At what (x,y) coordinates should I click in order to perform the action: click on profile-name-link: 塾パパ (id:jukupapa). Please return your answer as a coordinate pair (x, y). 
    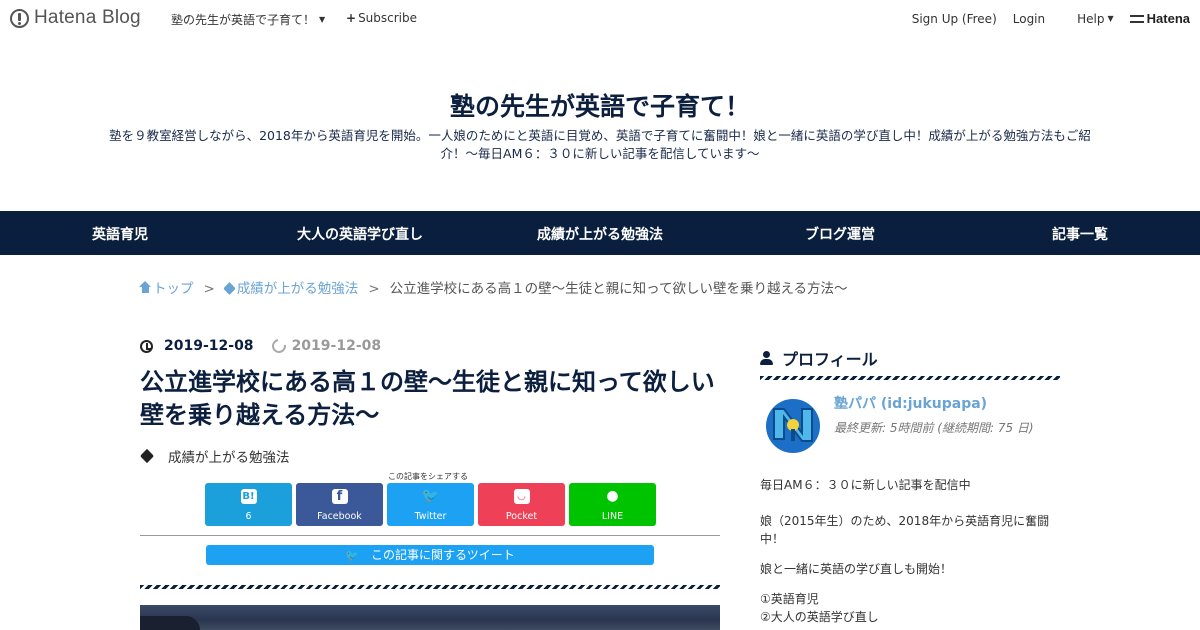
    Looking at the image, I should click on (910, 403).